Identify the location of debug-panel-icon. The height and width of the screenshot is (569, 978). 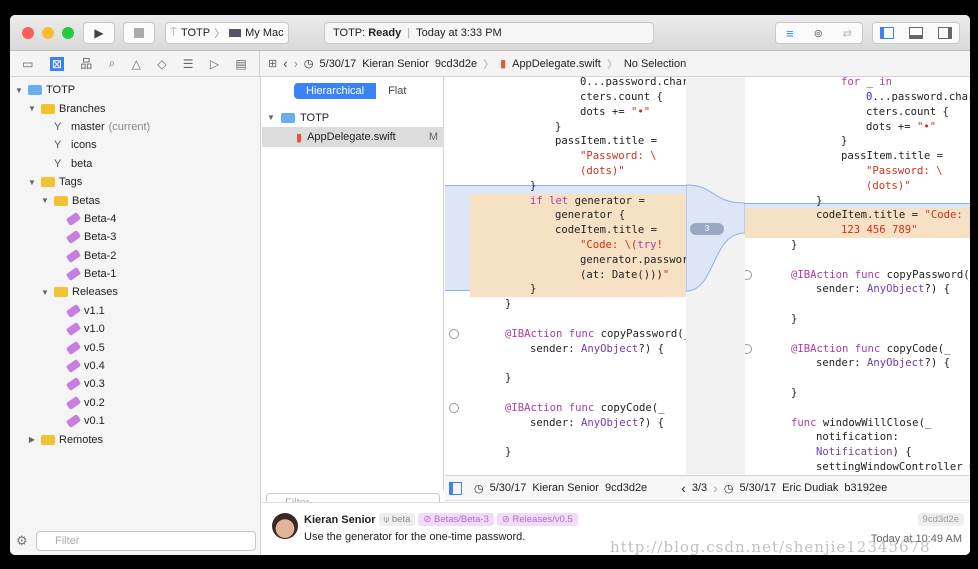
(915, 33).